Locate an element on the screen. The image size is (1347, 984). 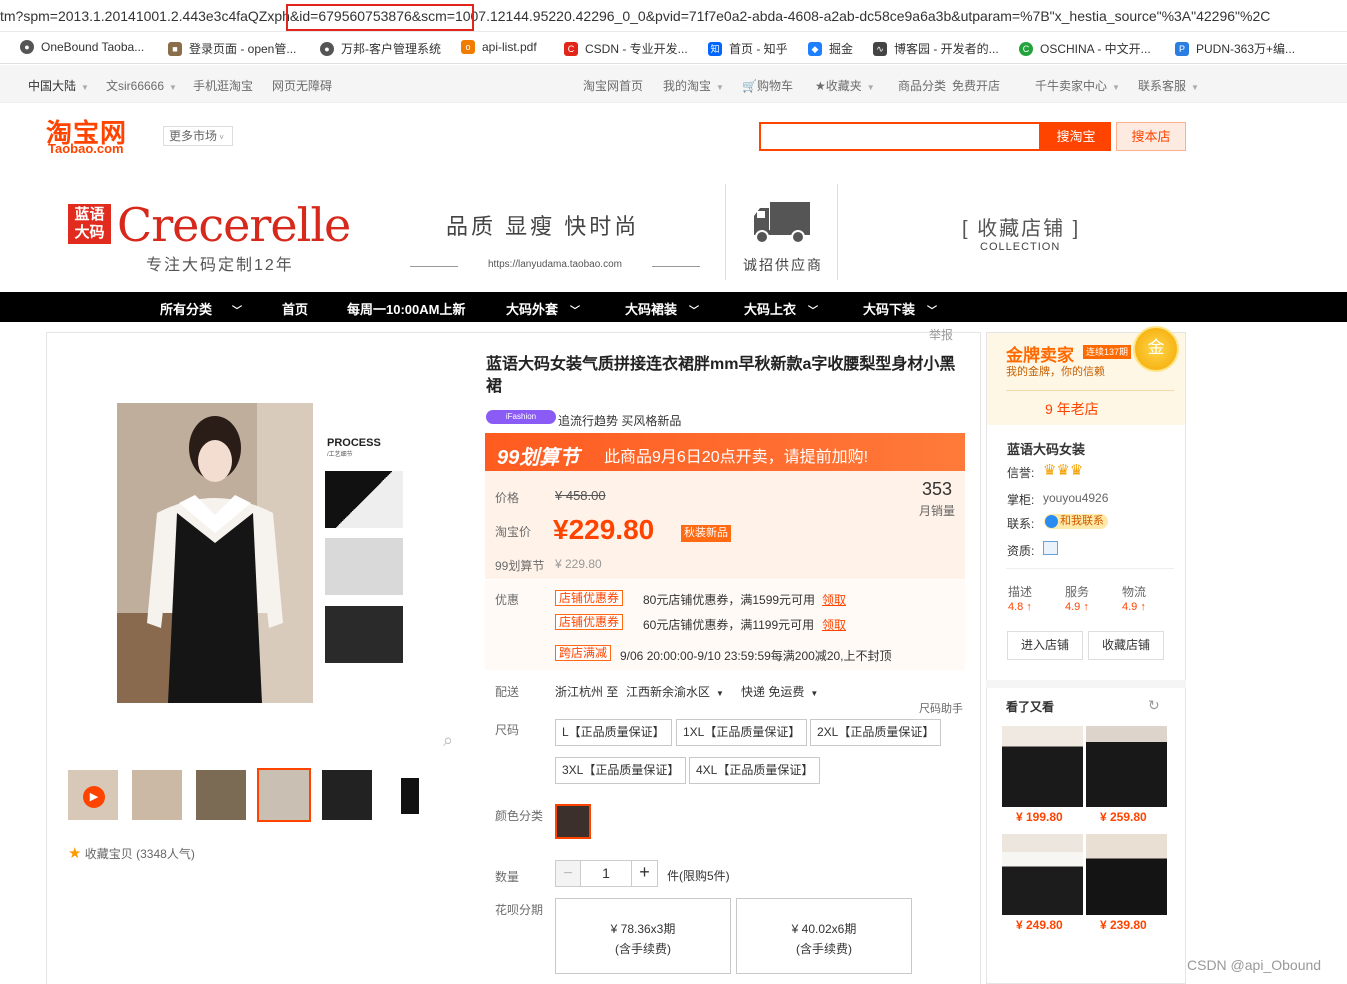
bookmark-api-list: o api-list.pdf is located at coordinates (499, 47).